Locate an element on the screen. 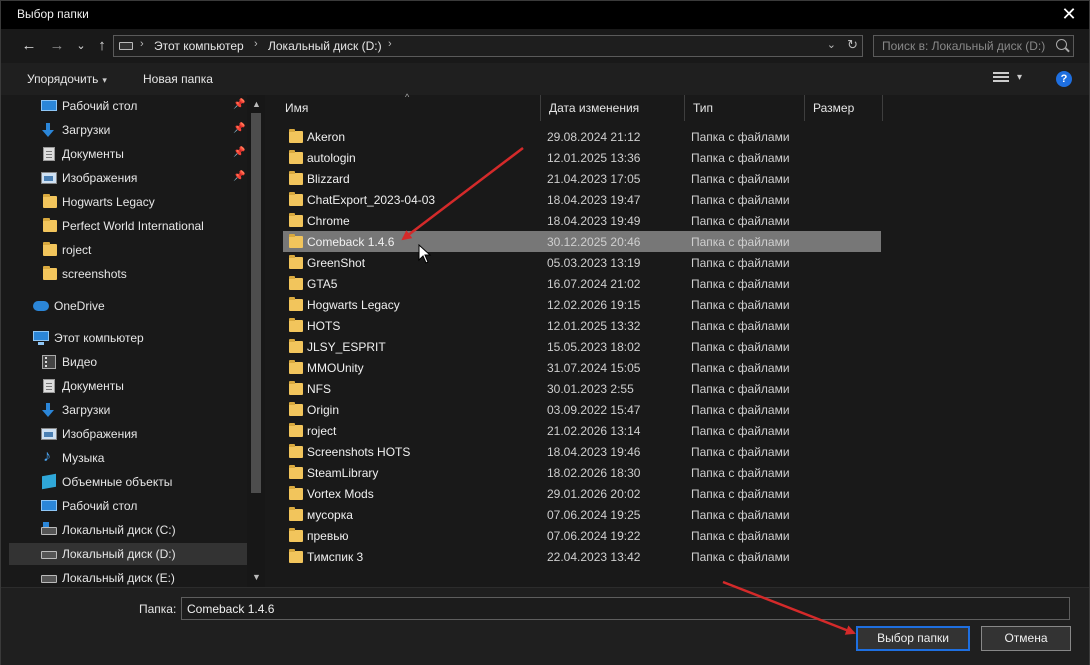 The height and width of the screenshot is (665, 1090). list-item: roject 21.02.2026 13:14 Папка с файлами is located at coordinates (582, 430).